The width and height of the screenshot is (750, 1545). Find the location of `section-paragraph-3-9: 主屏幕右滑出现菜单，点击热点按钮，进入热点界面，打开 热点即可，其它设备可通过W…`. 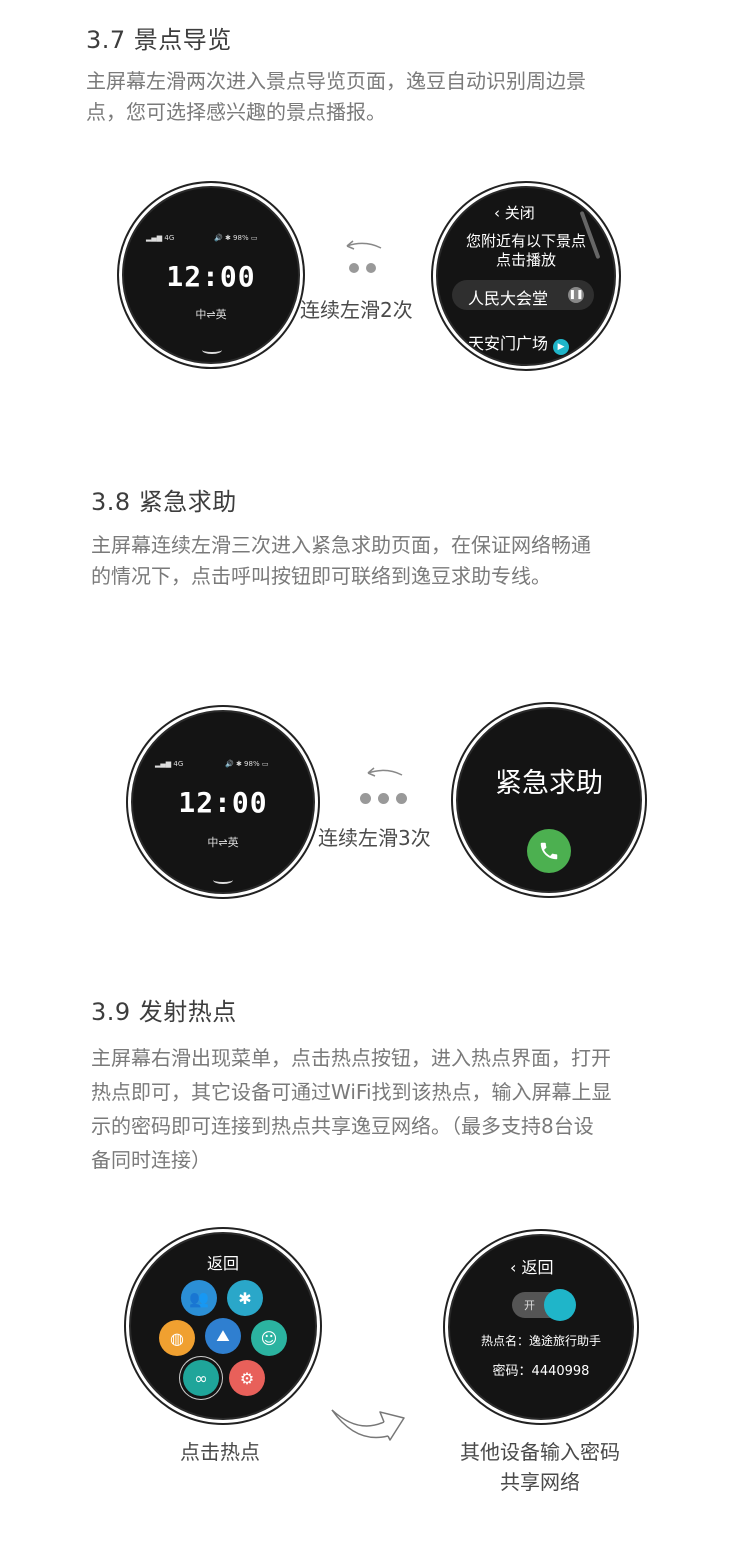

section-paragraph-3-9: 主屏幕右滑出现菜单，点击热点按钮，进入热点界面，打开 热点即可，其它设备可通过W… is located at coordinates (351, 1109).